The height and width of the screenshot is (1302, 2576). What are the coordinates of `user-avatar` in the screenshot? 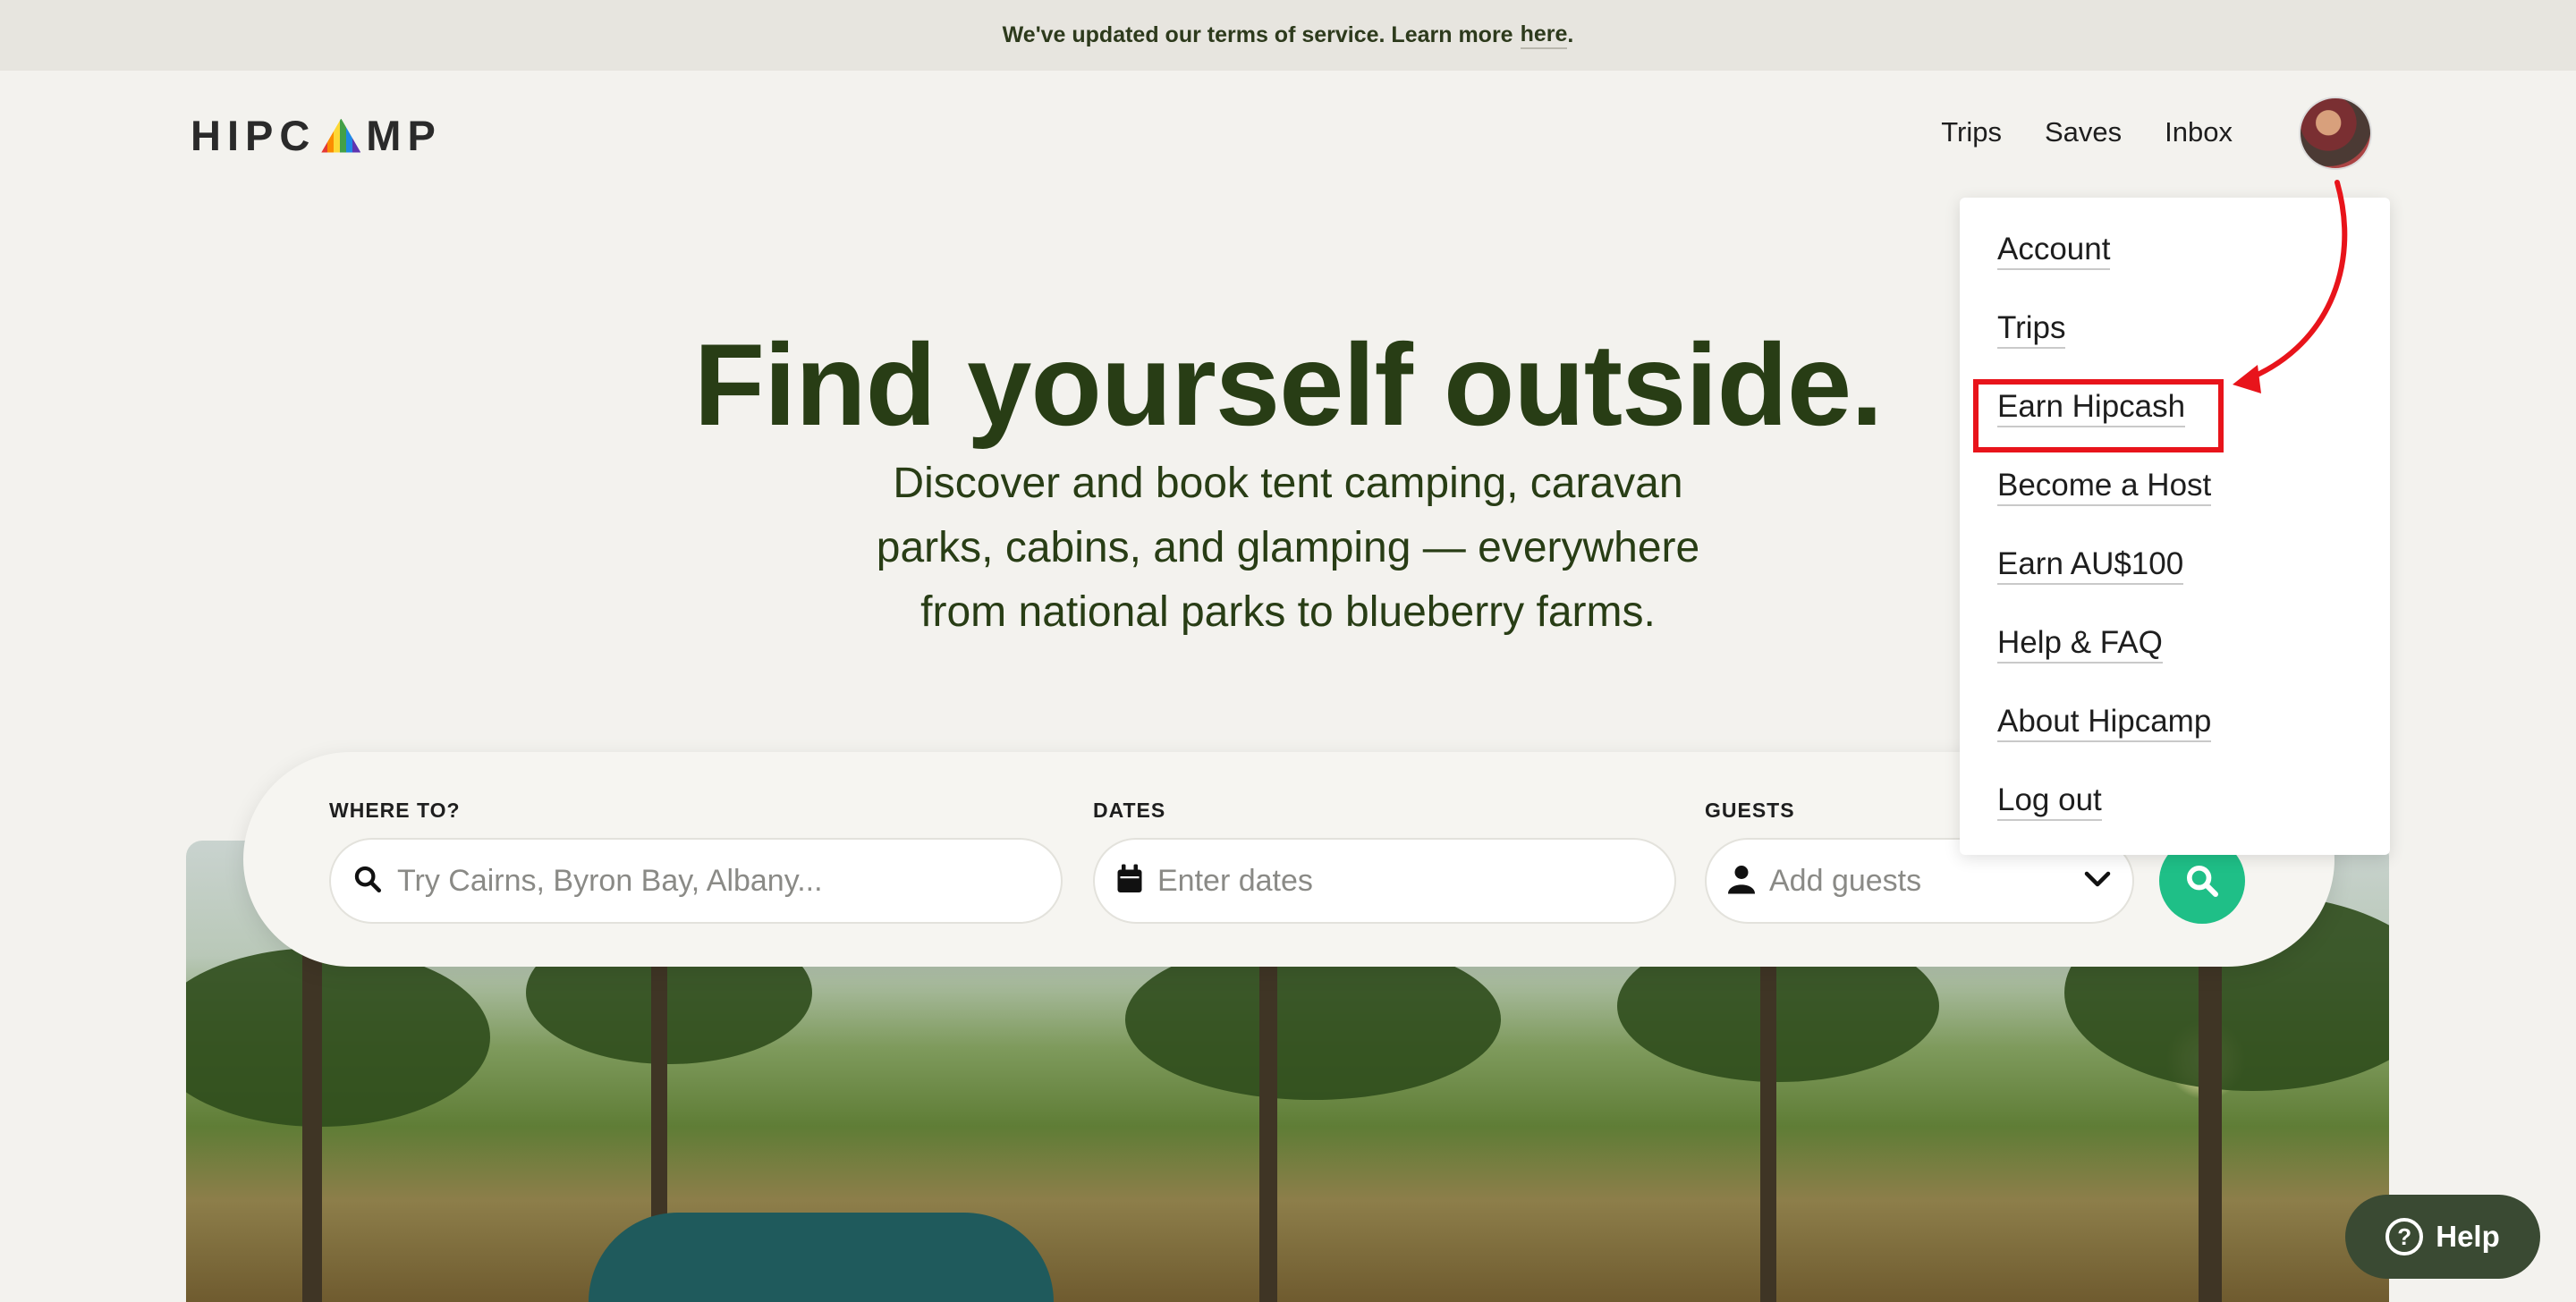 It's located at (2335, 133).